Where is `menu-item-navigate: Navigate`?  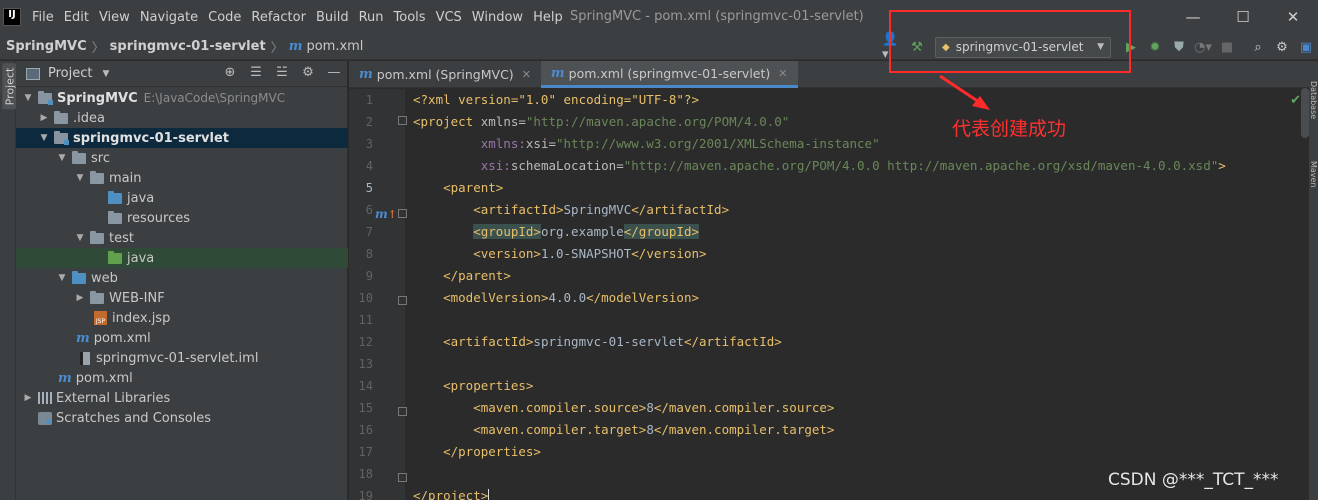 menu-item-navigate: Navigate is located at coordinates (169, 17).